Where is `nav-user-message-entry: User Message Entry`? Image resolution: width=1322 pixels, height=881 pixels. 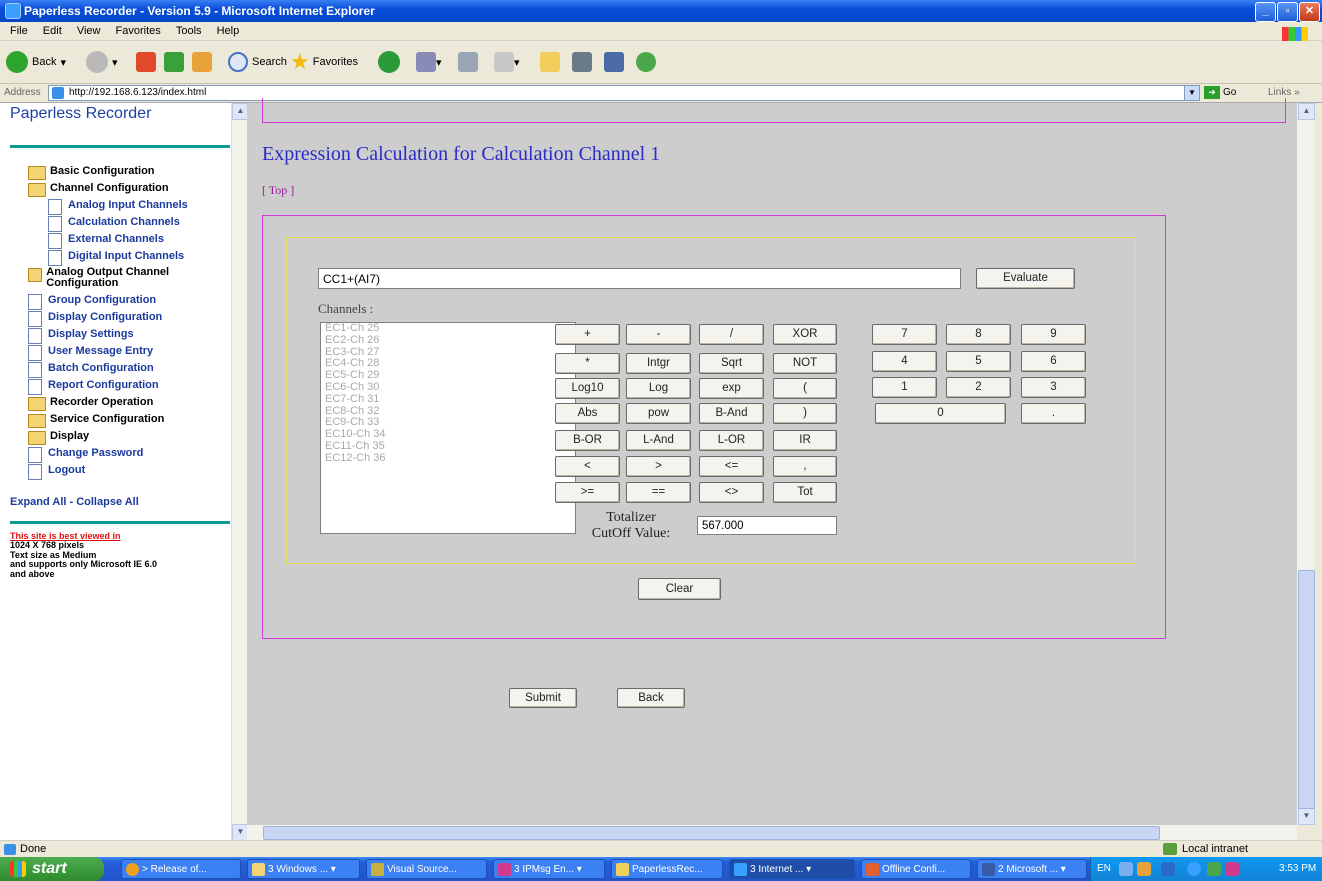
nav-user-message-entry: User Message Entry is located at coordinates (90, 353).